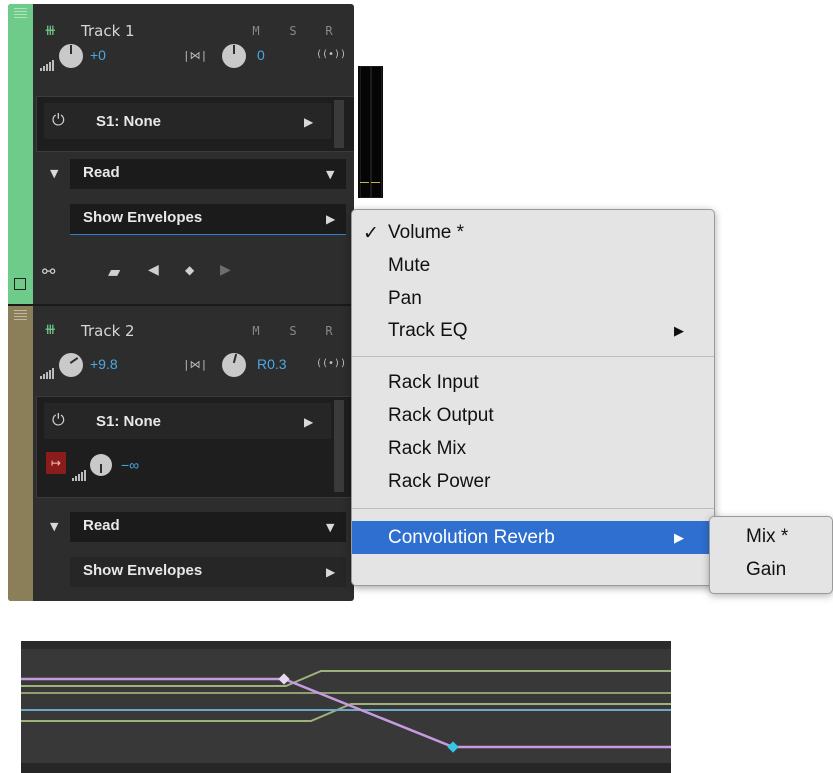  Describe the element at coordinates (339, 124) in the screenshot. I see `track-1-fx-scrollbar` at that location.